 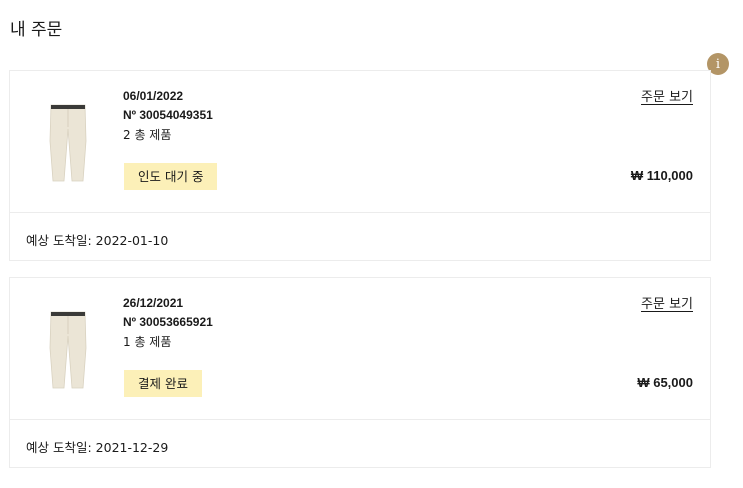 I want to click on order-date: 06/01/2022, so click(x=153, y=96).